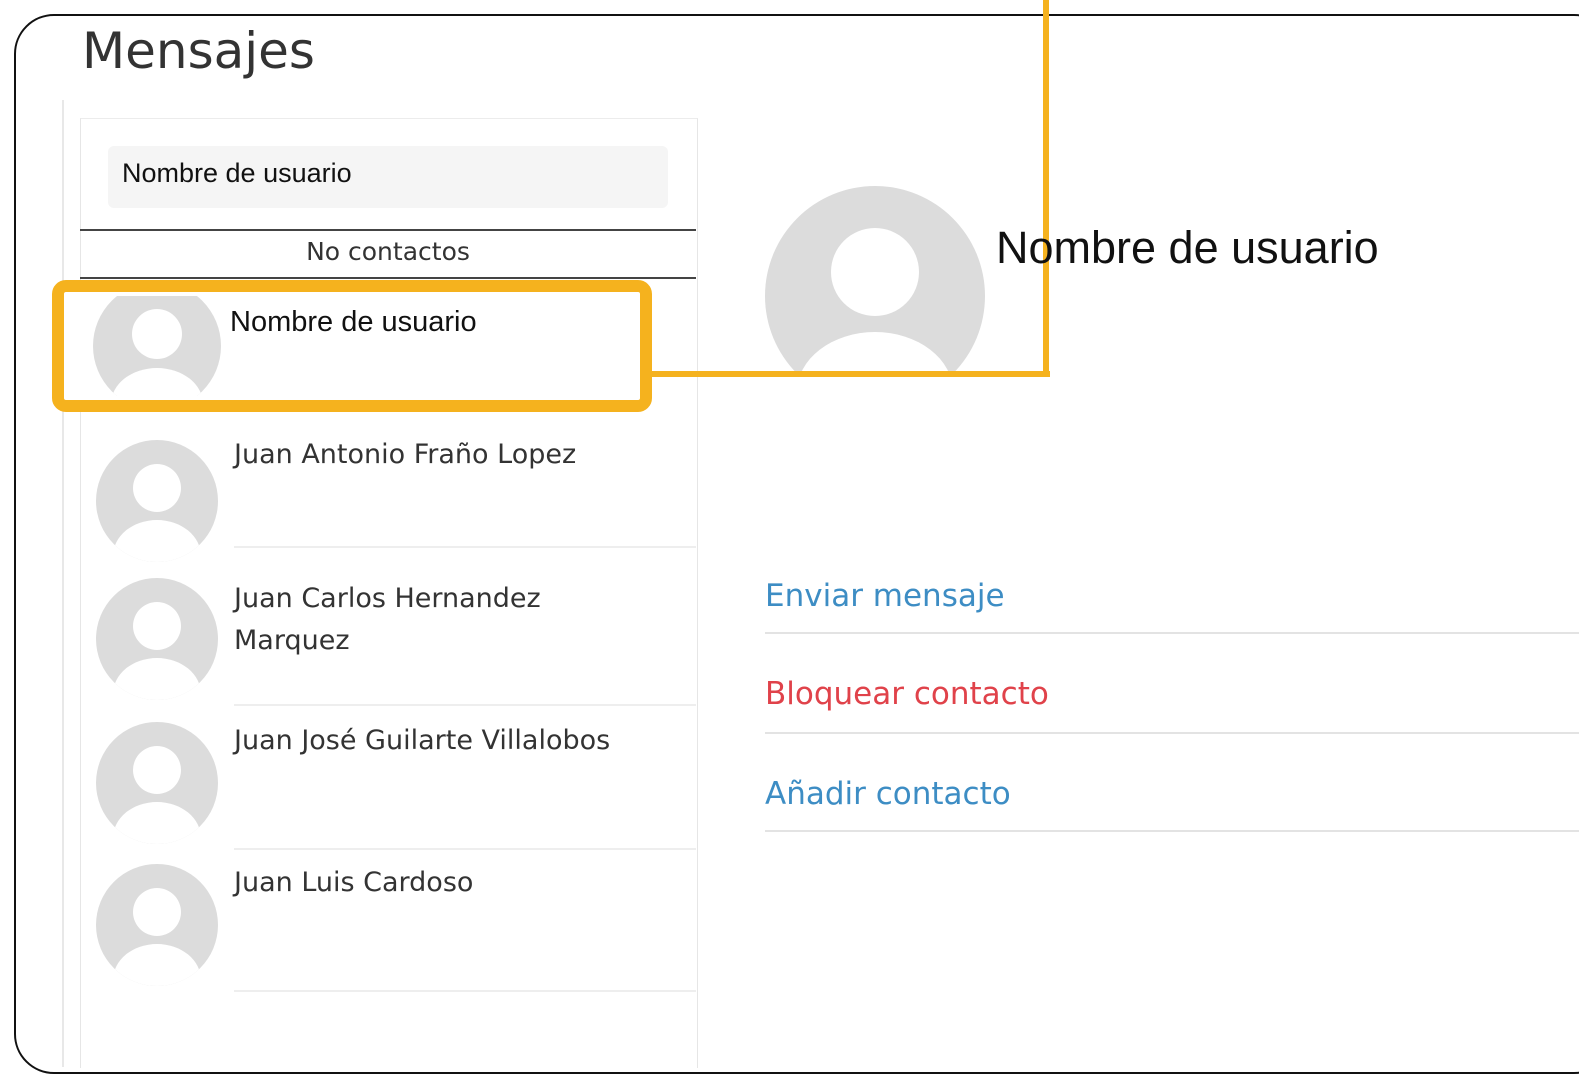  What do you see at coordinates (393, 778) in the screenshot?
I see `contact-item: Juan José Guilarte Villalobos` at bounding box center [393, 778].